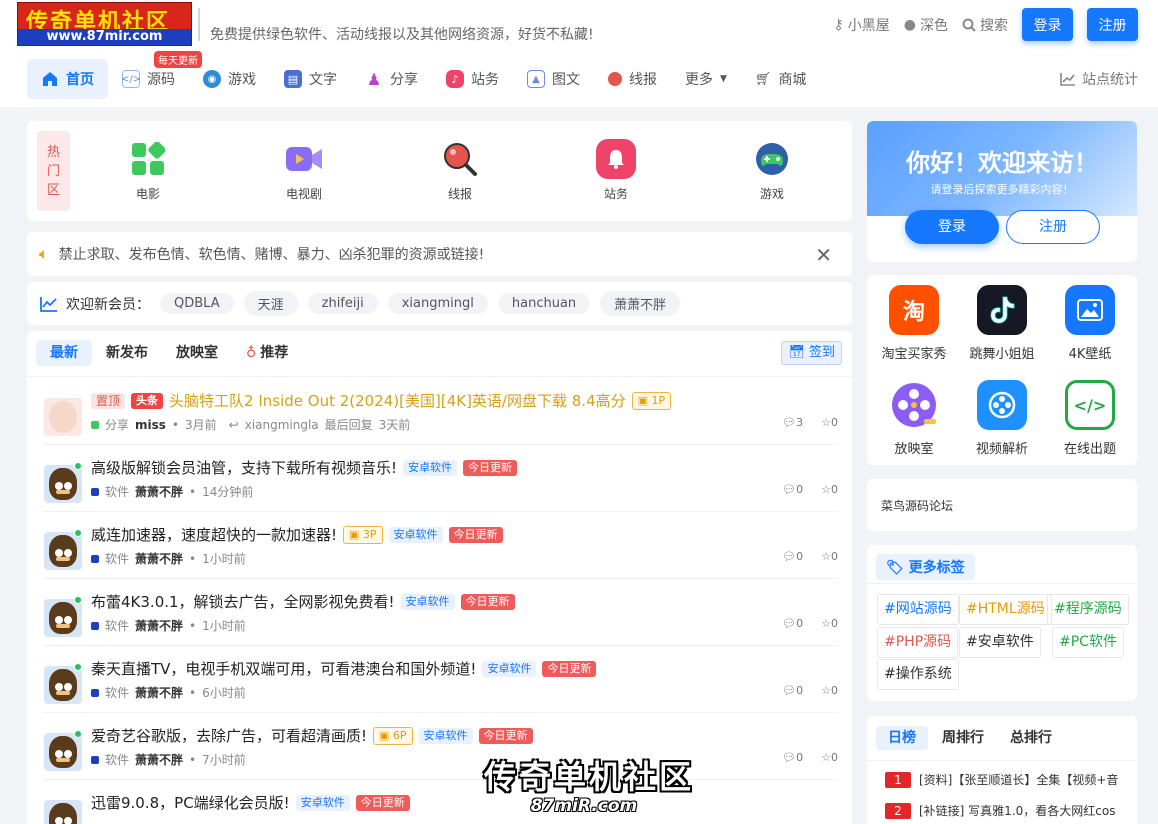 The image size is (1158, 824). What do you see at coordinates (104, 24) in the screenshot?
I see `site-logo: 传奇单机社区 www.87mir.com` at bounding box center [104, 24].